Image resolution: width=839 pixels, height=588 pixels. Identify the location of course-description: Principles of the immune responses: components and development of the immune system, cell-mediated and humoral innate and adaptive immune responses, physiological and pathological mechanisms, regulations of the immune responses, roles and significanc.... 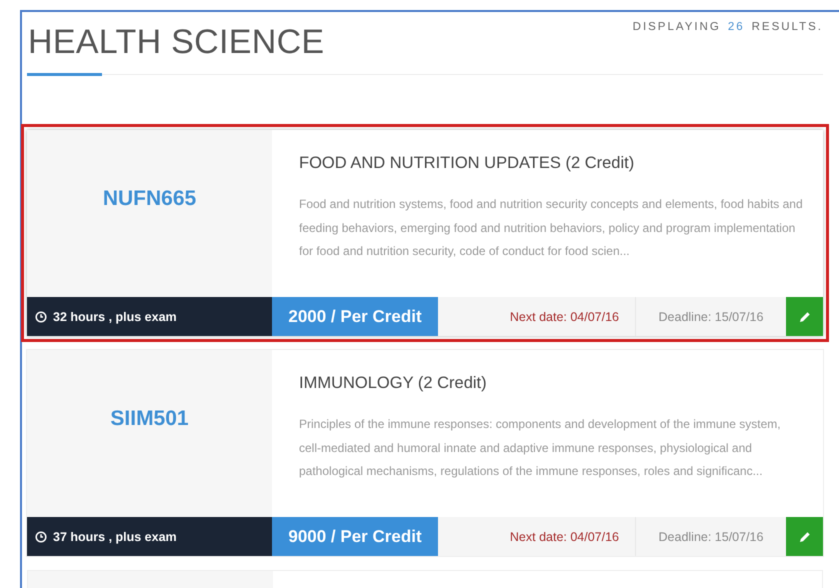
(540, 448).